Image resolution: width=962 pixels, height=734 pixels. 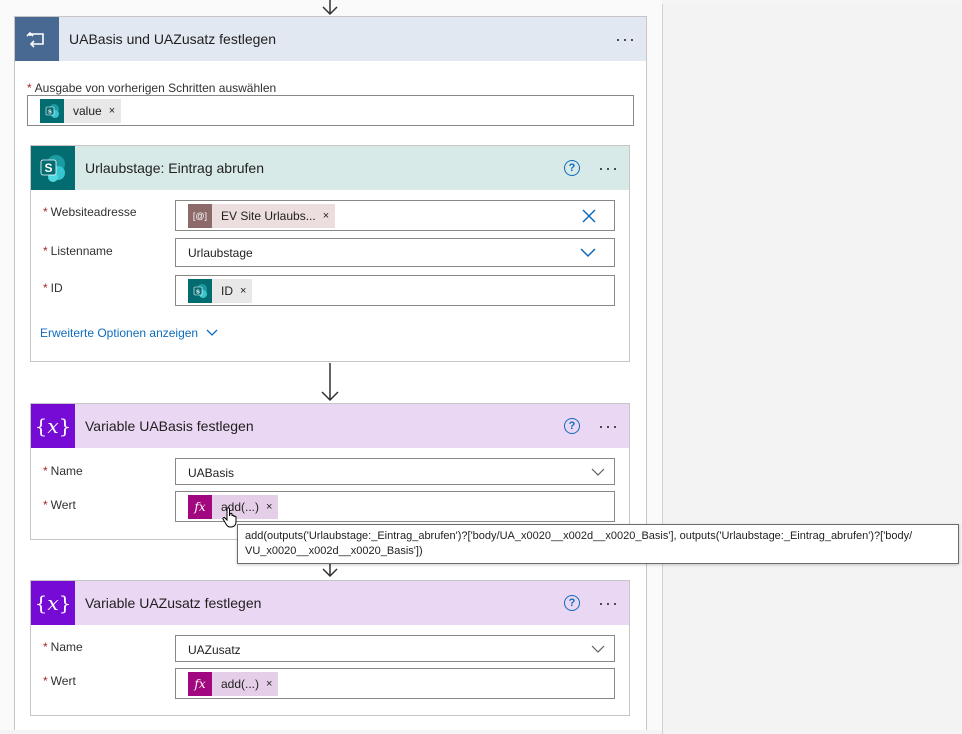 What do you see at coordinates (589, 216) in the screenshot?
I see `clear-icon` at bounding box center [589, 216].